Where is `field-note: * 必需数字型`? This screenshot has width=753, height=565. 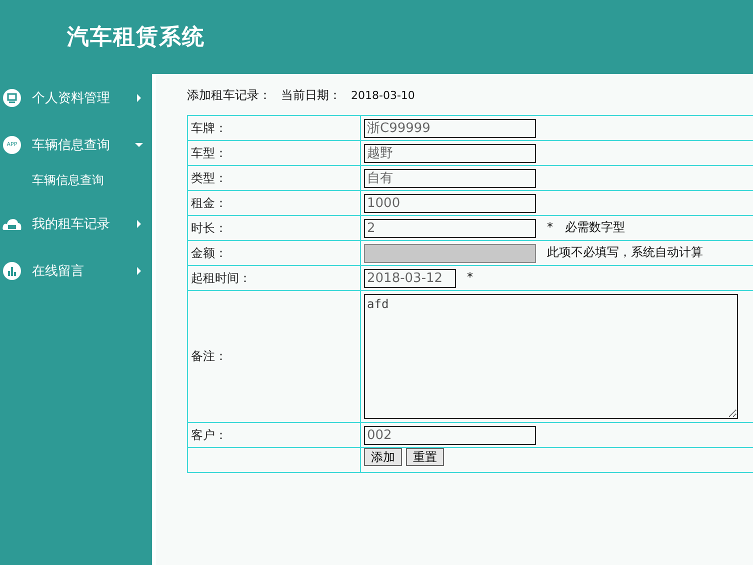 field-note: * 必需数字型 is located at coordinates (586, 227).